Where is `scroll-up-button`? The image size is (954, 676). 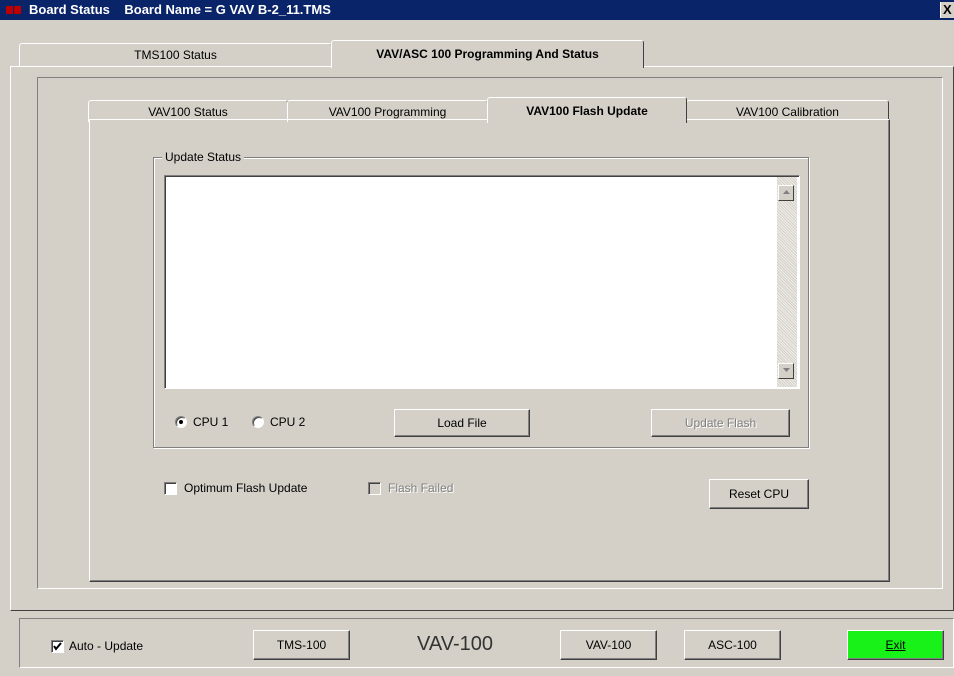 scroll-up-button is located at coordinates (786, 193).